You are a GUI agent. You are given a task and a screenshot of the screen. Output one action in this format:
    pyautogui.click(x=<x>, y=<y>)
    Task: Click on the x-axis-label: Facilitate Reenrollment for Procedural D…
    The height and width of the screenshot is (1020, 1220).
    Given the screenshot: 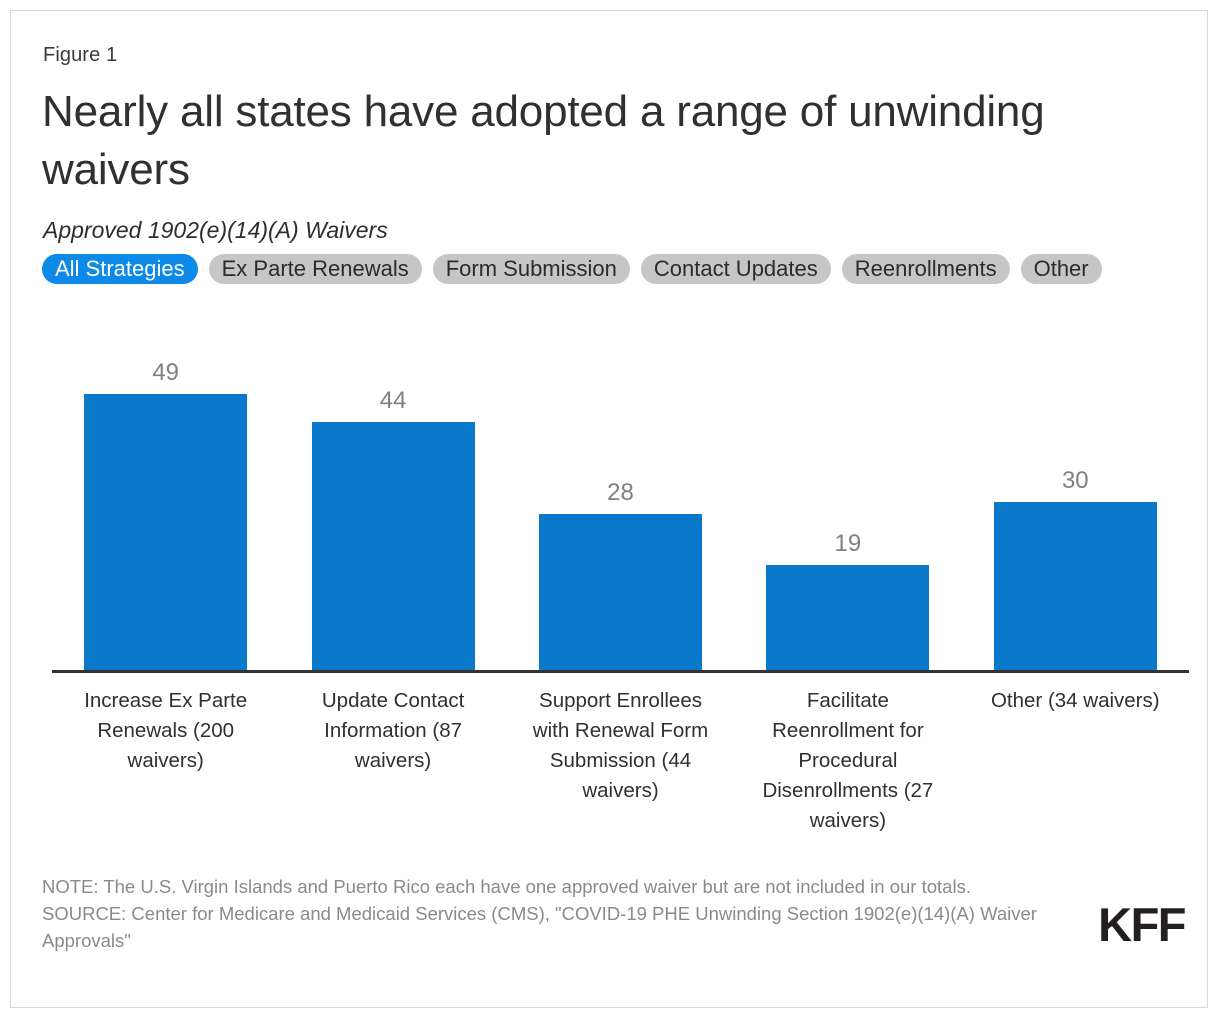 What is the action you would take?
    pyautogui.click(x=848, y=760)
    